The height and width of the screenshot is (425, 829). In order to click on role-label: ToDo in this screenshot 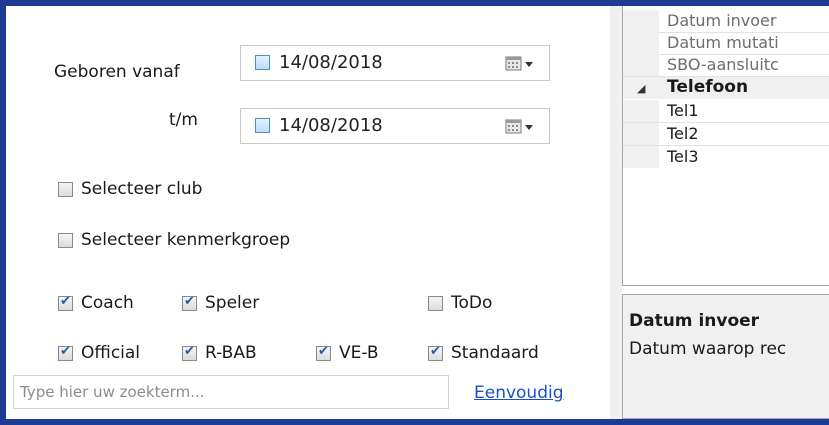, I will do `click(472, 303)`.